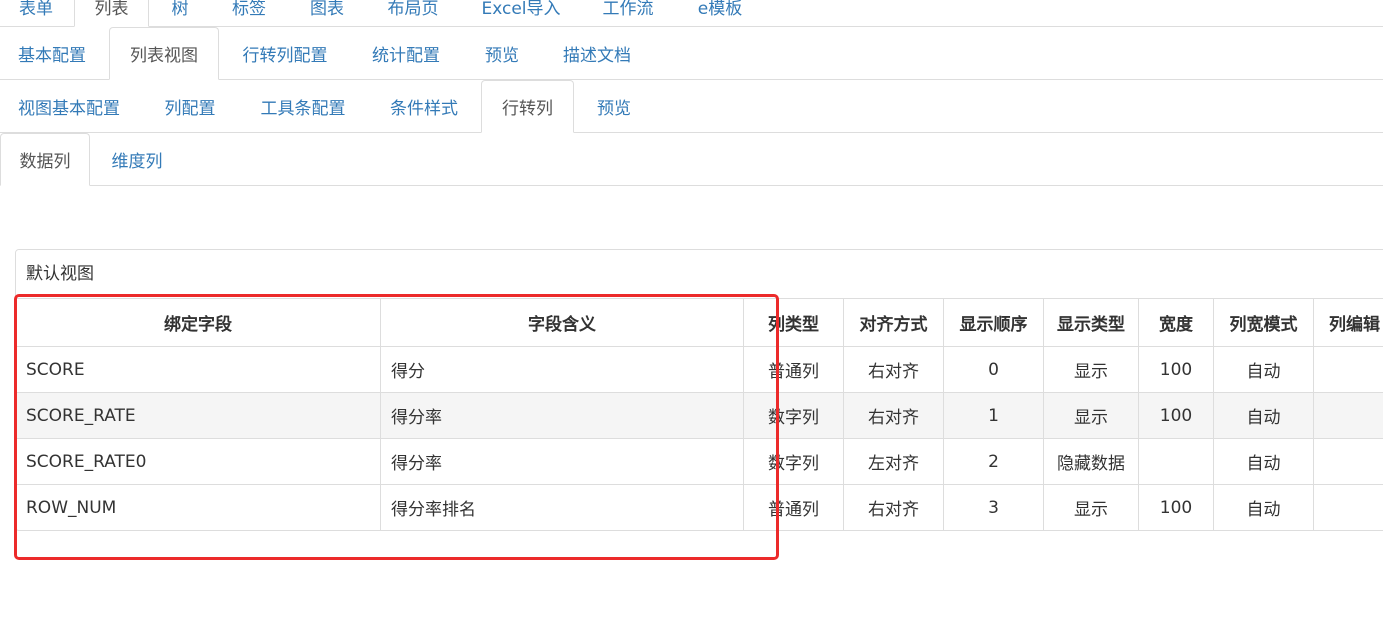  I want to click on cell-field-meaning: 得分率排名, so click(562, 507).